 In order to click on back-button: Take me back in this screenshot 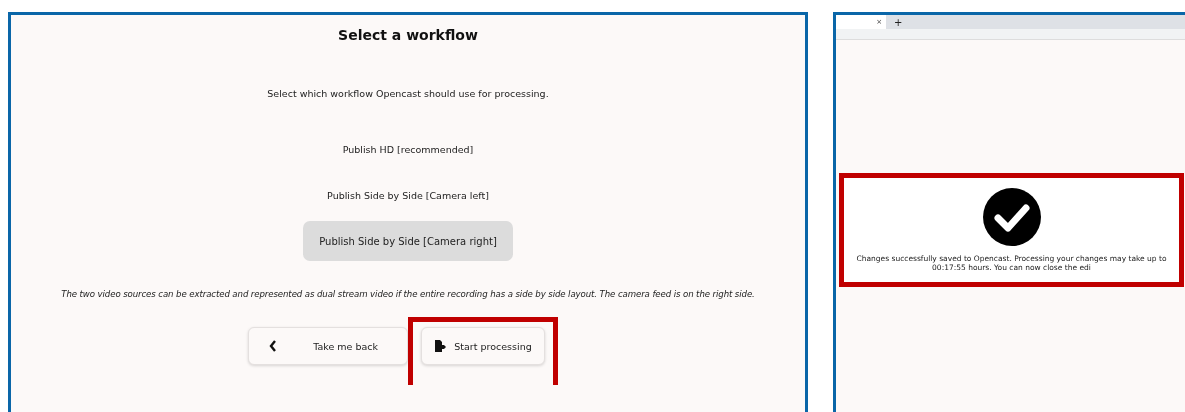, I will do `click(328, 346)`.